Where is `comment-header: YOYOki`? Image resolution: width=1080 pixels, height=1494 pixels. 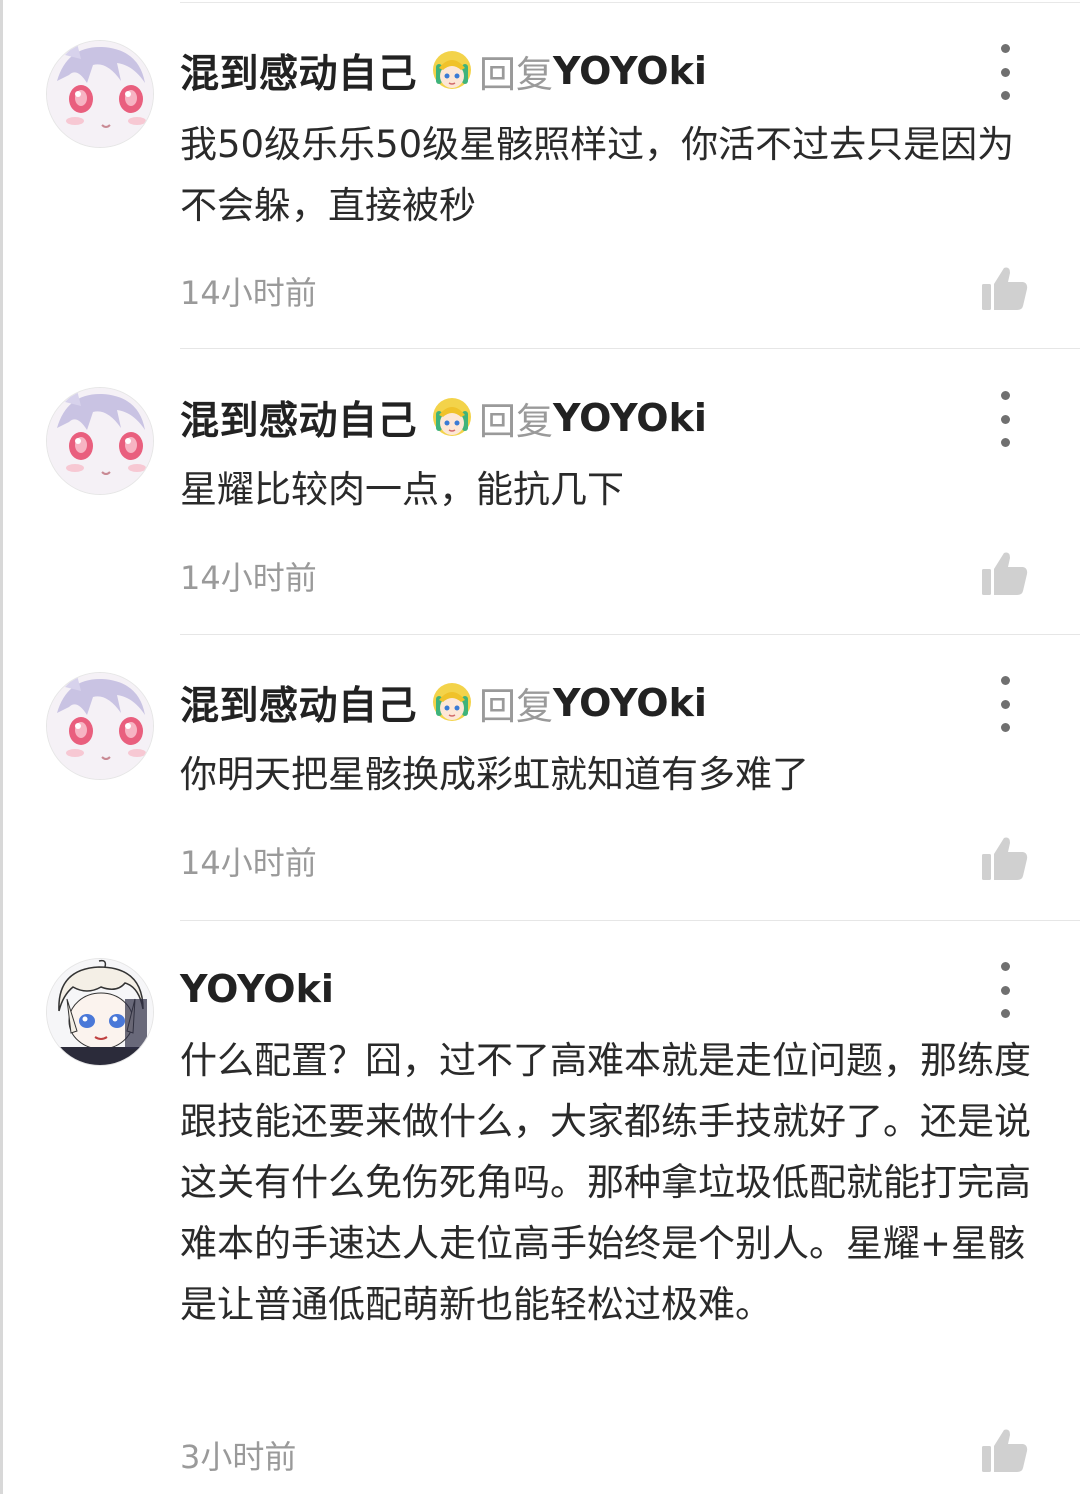 comment-header: YOYOki is located at coordinates (257, 989).